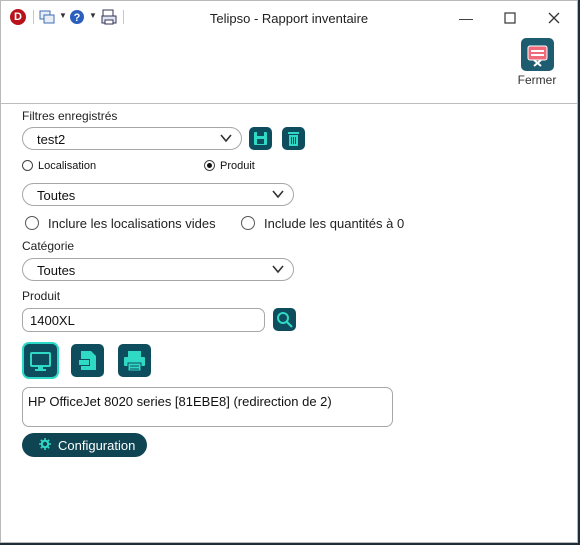 This screenshot has height=545, width=580. What do you see at coordinates (51, 139) in the screenshot?
I see `saved-filter-value: test2` at bounding box center [51, 139].